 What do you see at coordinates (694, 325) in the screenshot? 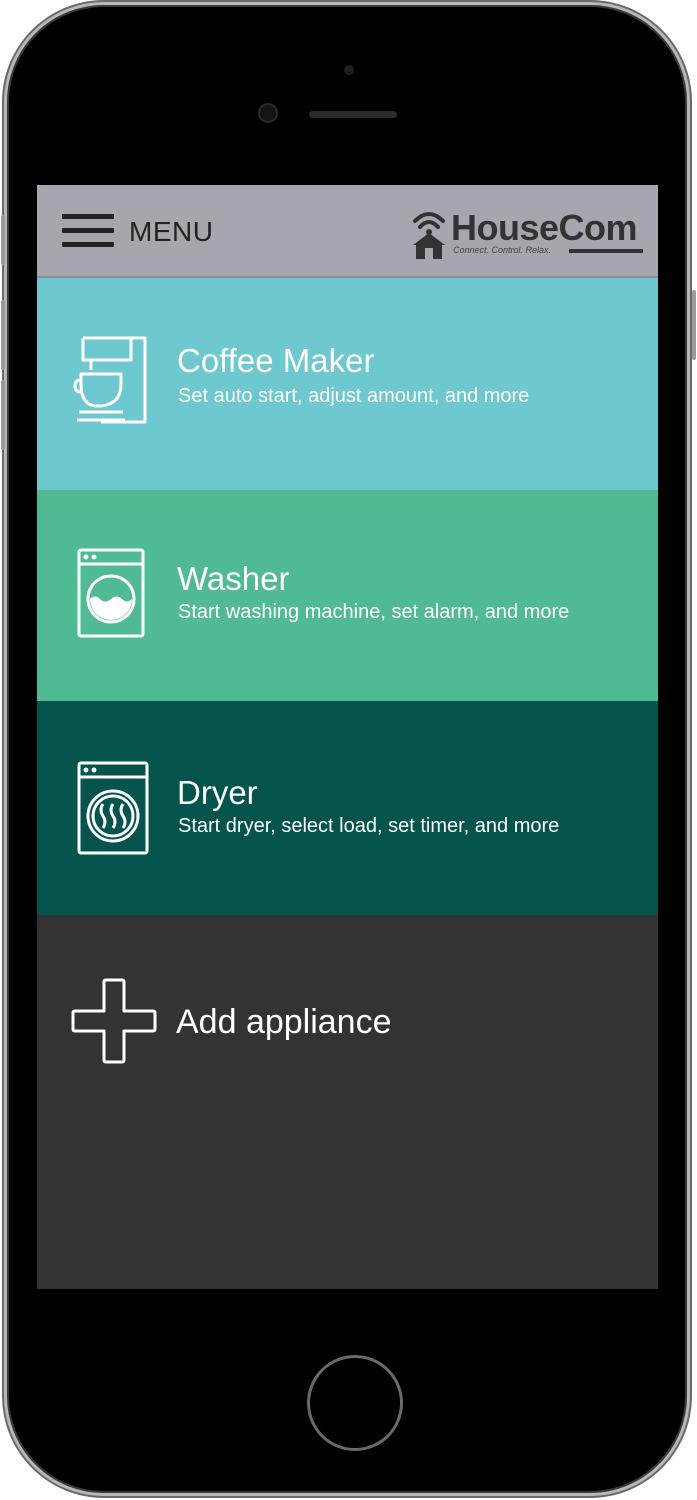
I see `power-button` at bounding box center [694, 325].